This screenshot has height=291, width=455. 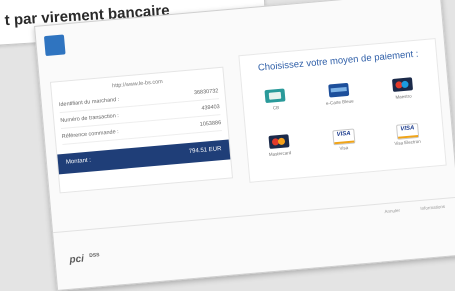 What do you see at coordinates (205, 150) in the screenshot?
I see `amount-value: 794.51 EUR` at bounding box center [205, 150].